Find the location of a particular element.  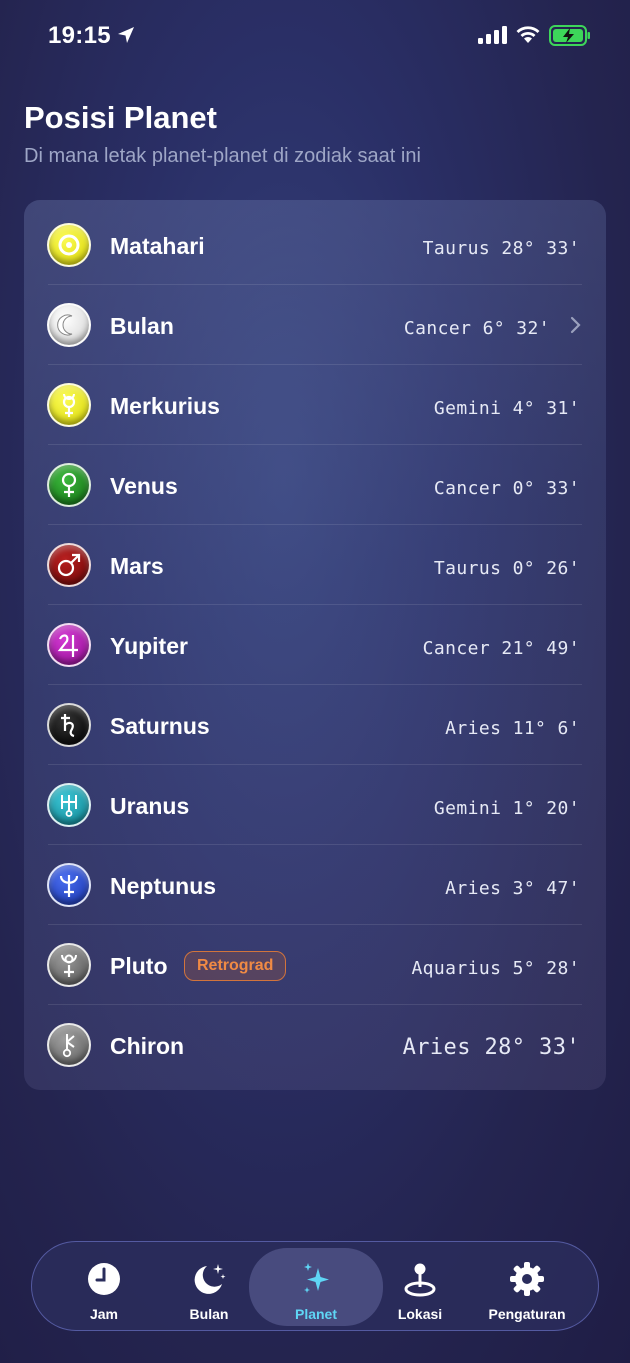

jupiter-icon is located at coordinates (69, 645).